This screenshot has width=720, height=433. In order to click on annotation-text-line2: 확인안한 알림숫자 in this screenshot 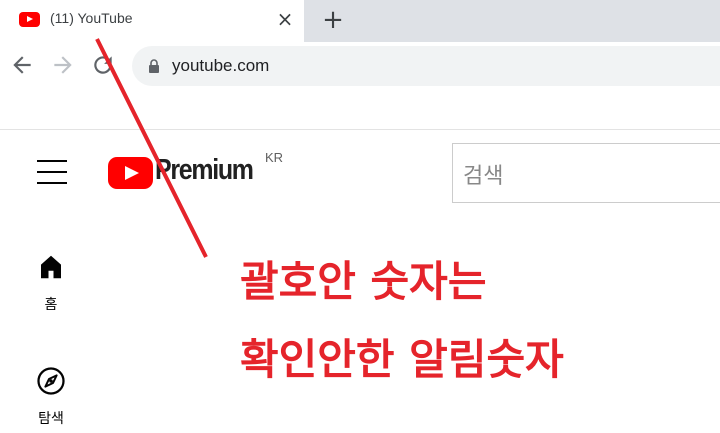, I will do `click(402, 359)`.